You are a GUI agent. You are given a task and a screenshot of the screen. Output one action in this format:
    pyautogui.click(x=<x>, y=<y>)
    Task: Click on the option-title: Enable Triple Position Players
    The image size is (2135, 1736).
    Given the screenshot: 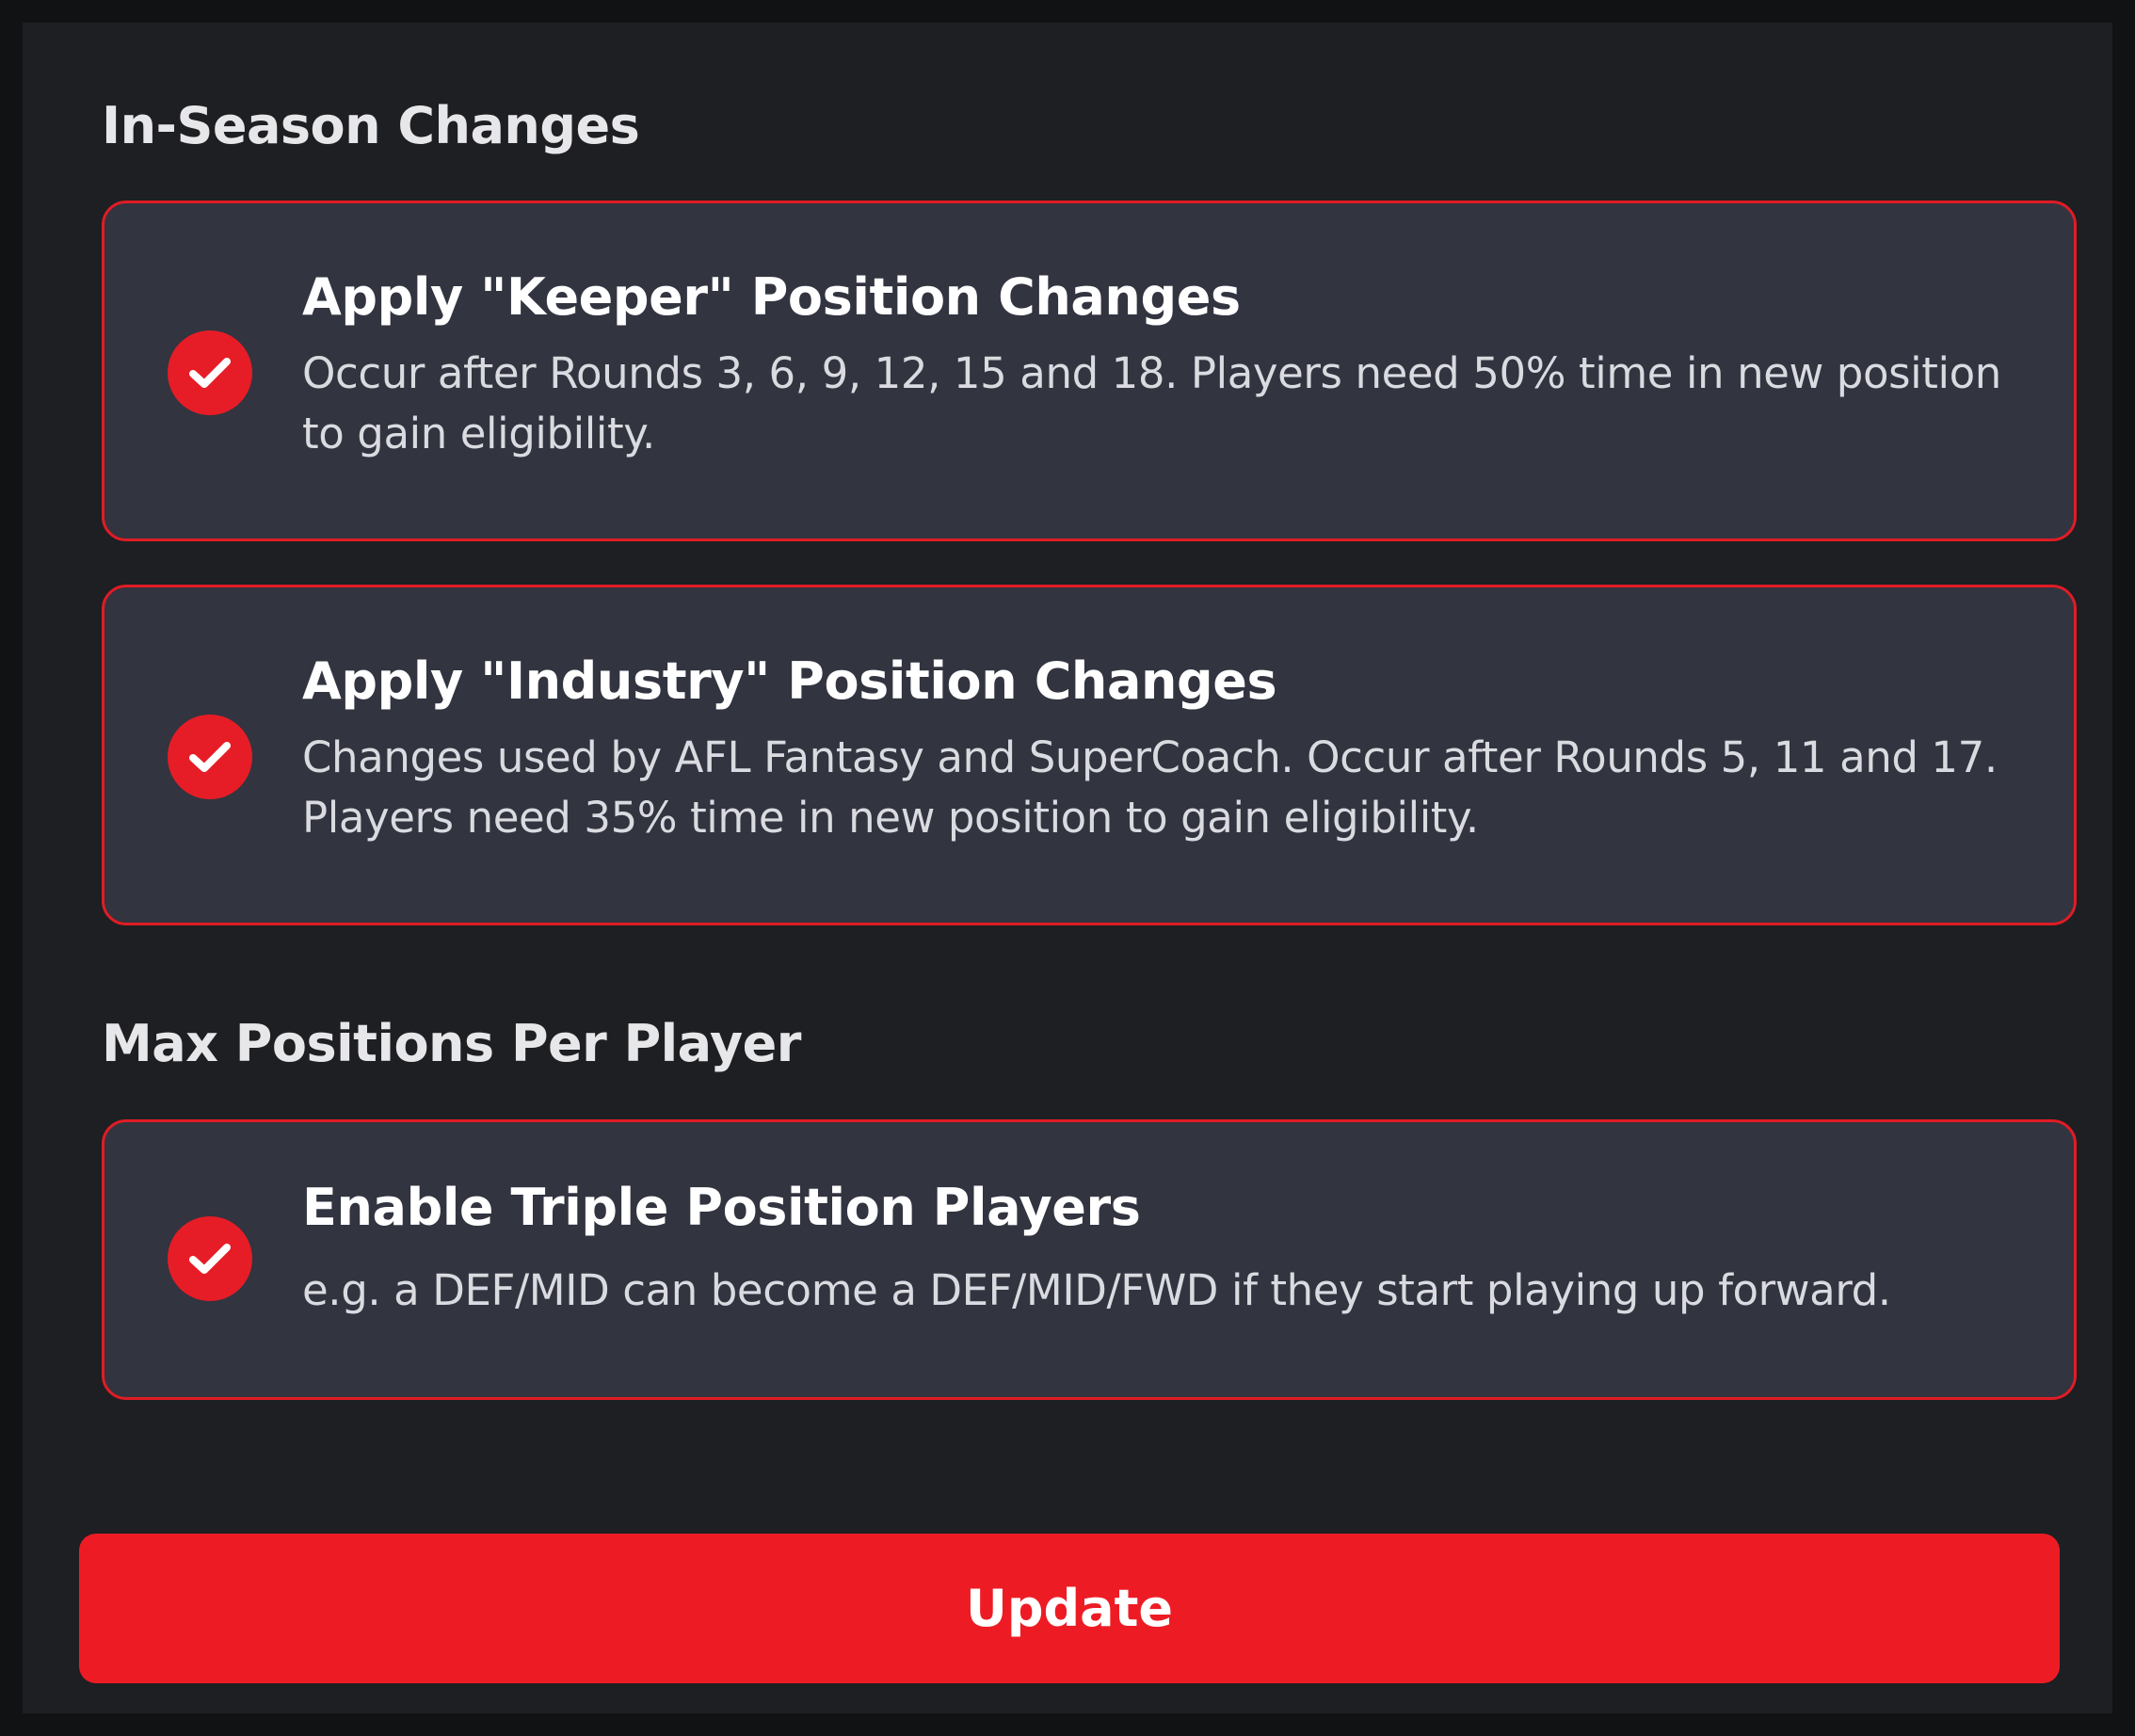 What is the action you would take?
    pyautogui.click(x=721, y=1208)
    